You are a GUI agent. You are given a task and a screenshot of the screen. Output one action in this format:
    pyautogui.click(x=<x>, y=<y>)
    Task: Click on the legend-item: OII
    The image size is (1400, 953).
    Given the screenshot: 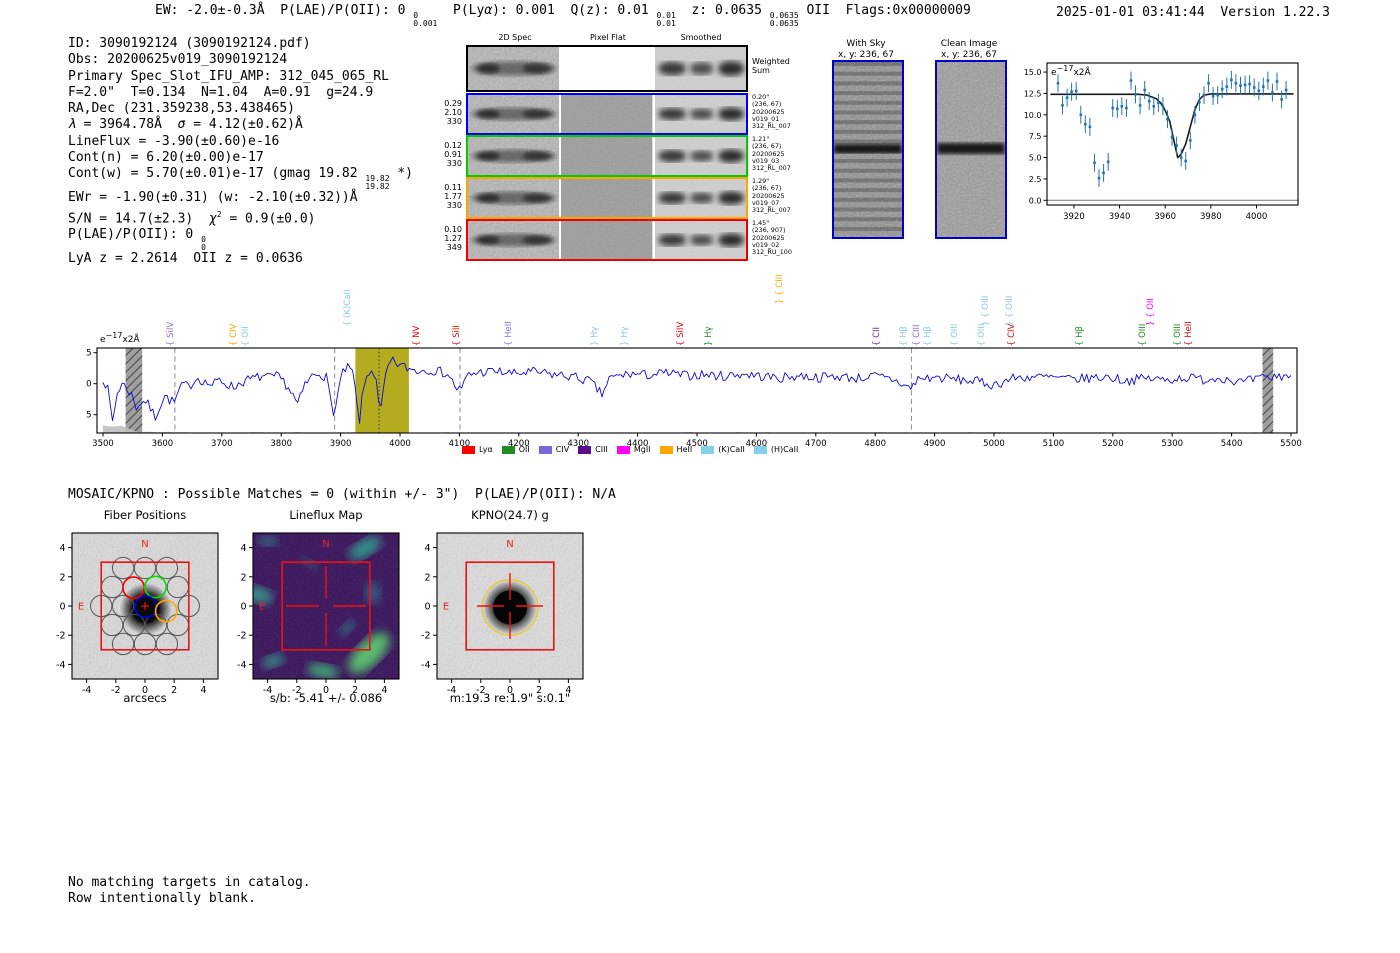 What is the action you would take?
    pyautogui.click(x=515, y=449)
    